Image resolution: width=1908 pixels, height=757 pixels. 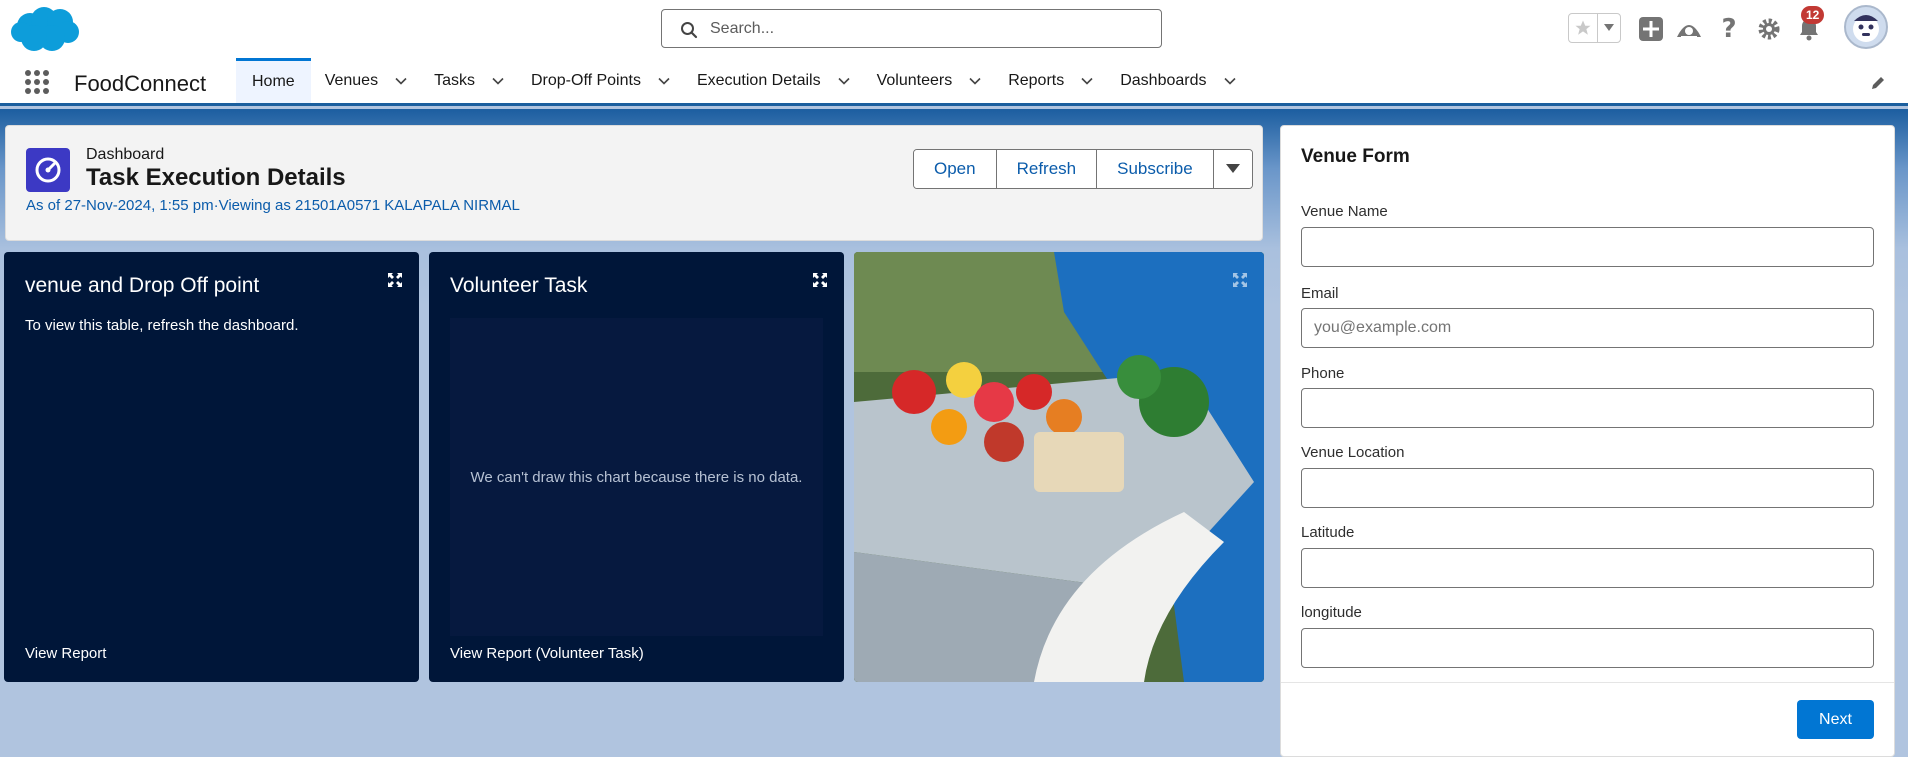 I want to click on help-icon: ?, so click(x=1729, y=29).